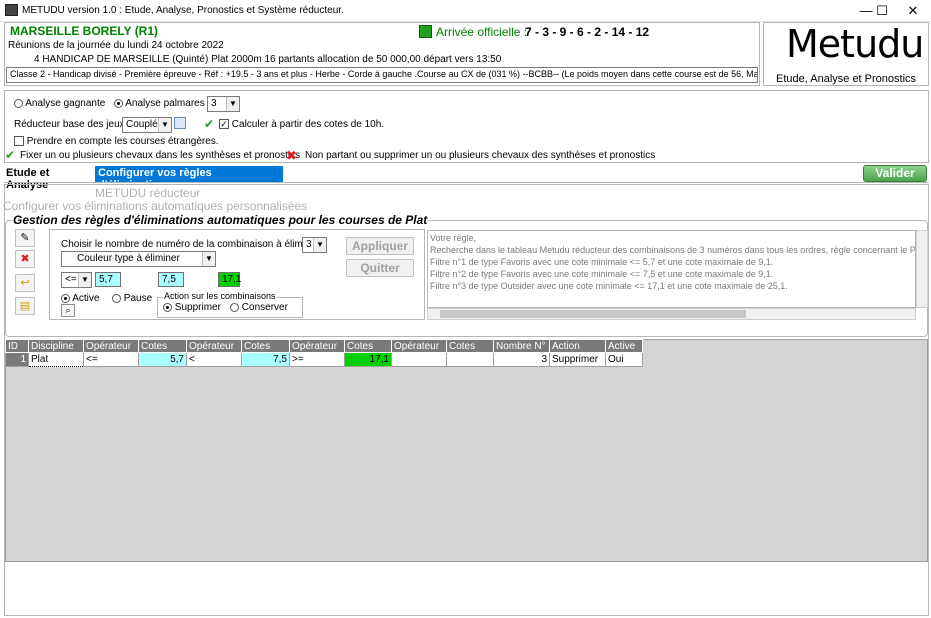 This screenshot has height=618, width=931. Describe the element at coordinates (25, 306) in the screenshot. I see `folder-icon: ▤` at that location.